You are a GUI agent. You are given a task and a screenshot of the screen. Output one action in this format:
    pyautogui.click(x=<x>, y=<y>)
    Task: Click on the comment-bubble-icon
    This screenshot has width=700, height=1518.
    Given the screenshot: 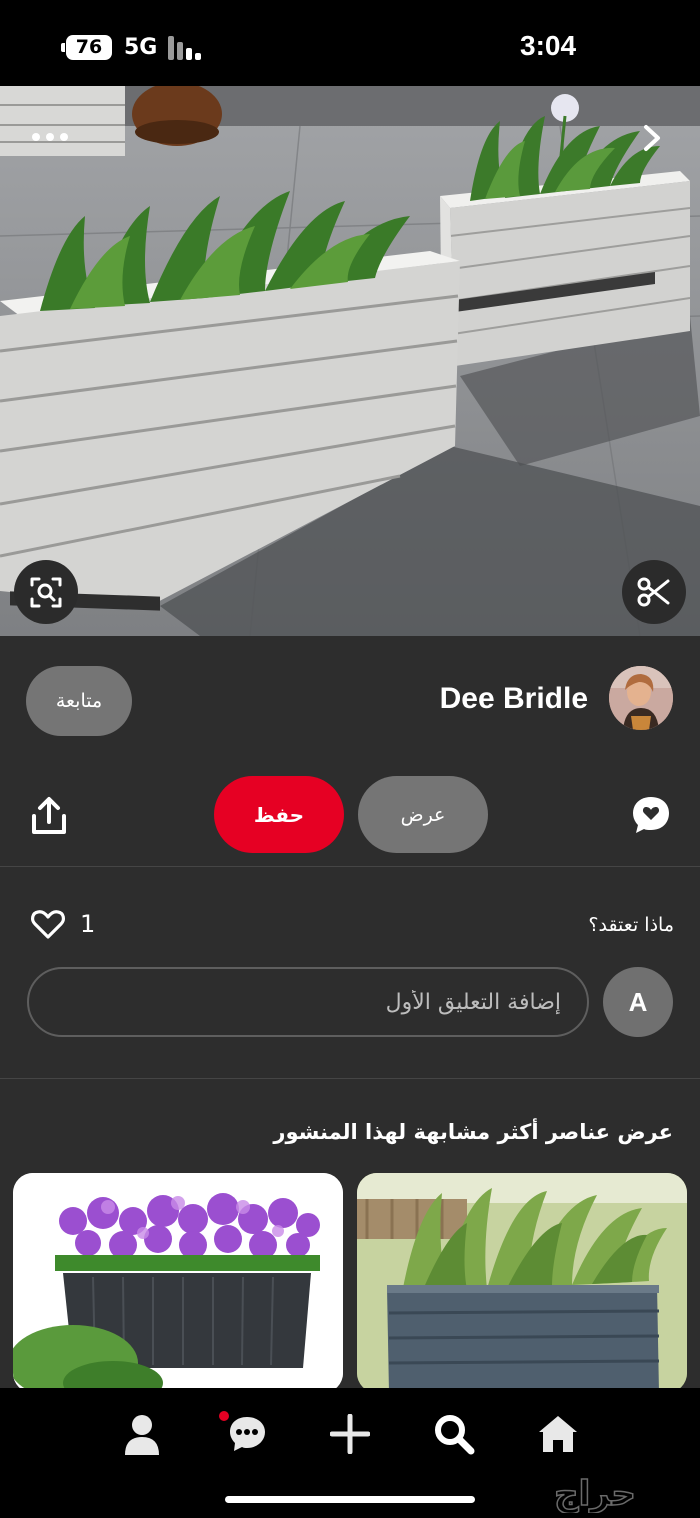 What is the action you would take?
    pyautogui.click(x=651, y=815)
    